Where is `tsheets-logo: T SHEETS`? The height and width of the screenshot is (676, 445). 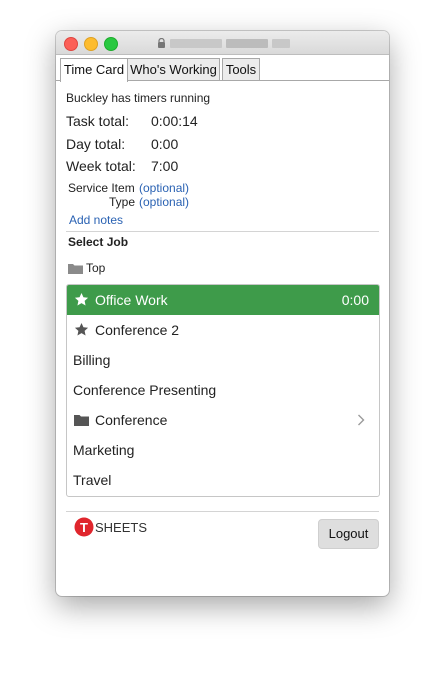
tsheets-logo: T SHEETS is located at coordinates (110, 527).